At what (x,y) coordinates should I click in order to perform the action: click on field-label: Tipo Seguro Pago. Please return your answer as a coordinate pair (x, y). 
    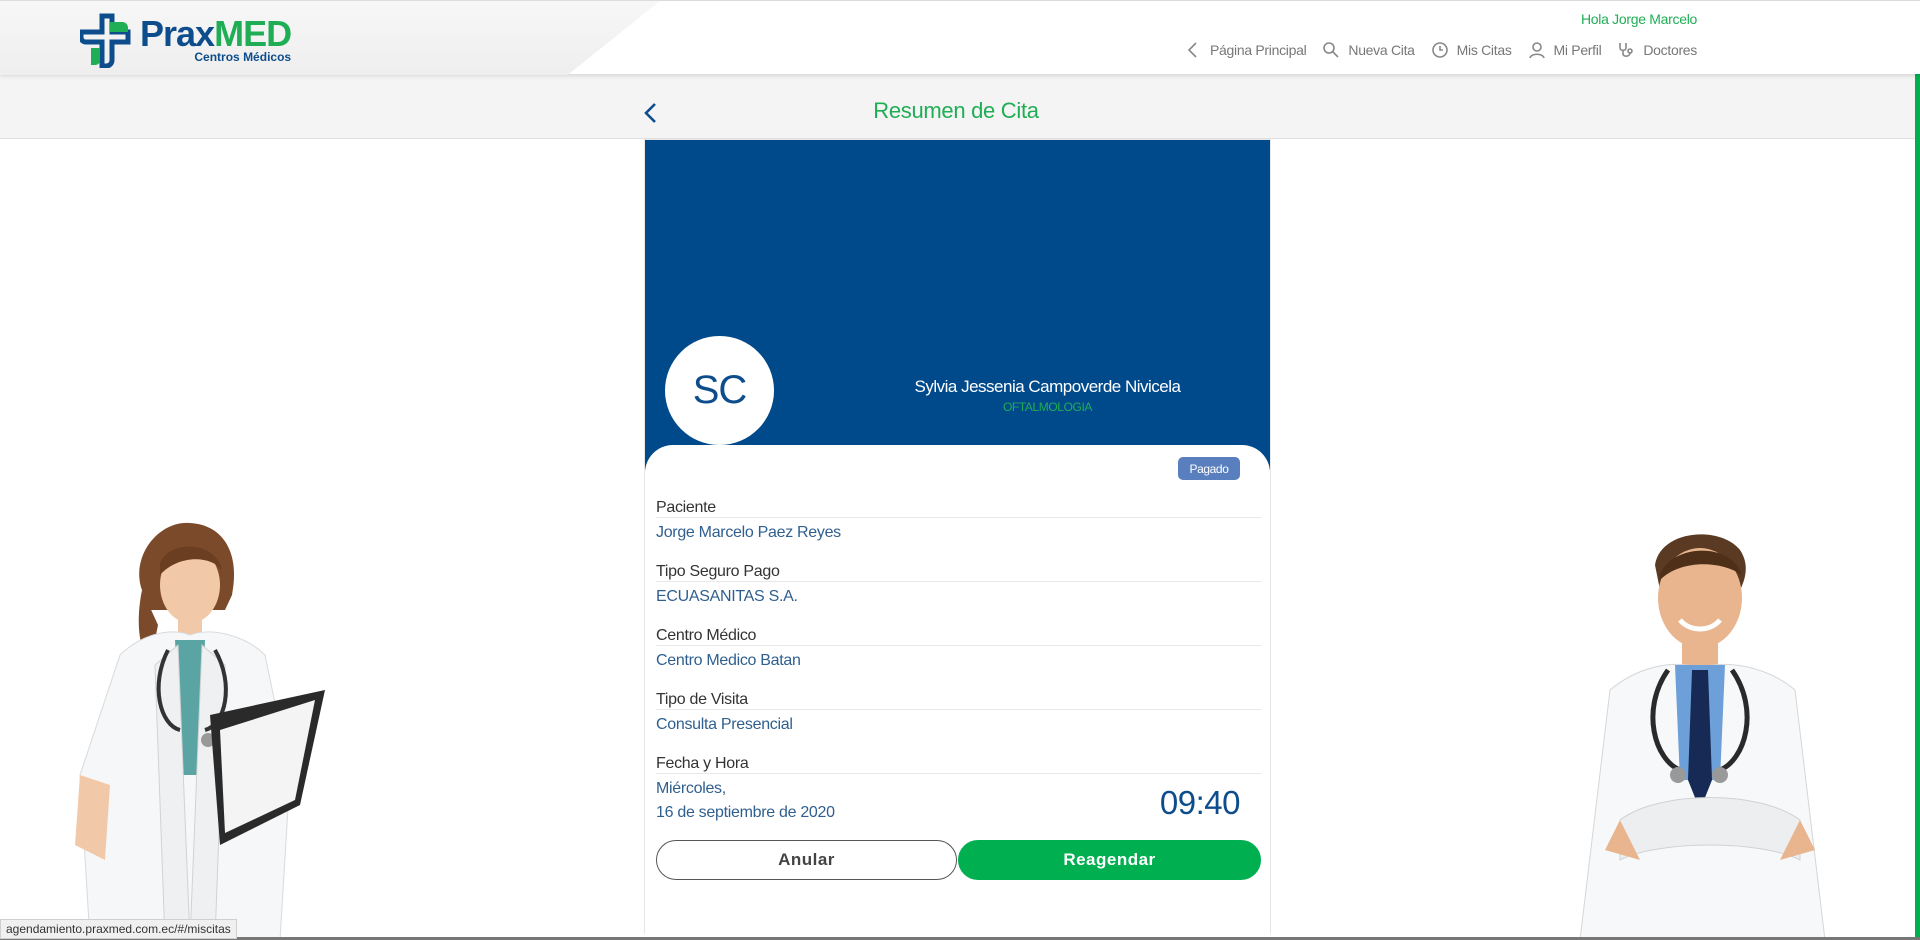
    Looking at the image, I should click on (958, 572).